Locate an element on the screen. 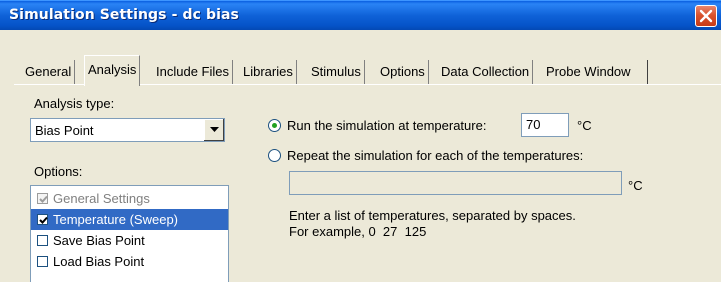 The image size is (721, 282). chevron-down-icon is located at coordinates (214, 129).